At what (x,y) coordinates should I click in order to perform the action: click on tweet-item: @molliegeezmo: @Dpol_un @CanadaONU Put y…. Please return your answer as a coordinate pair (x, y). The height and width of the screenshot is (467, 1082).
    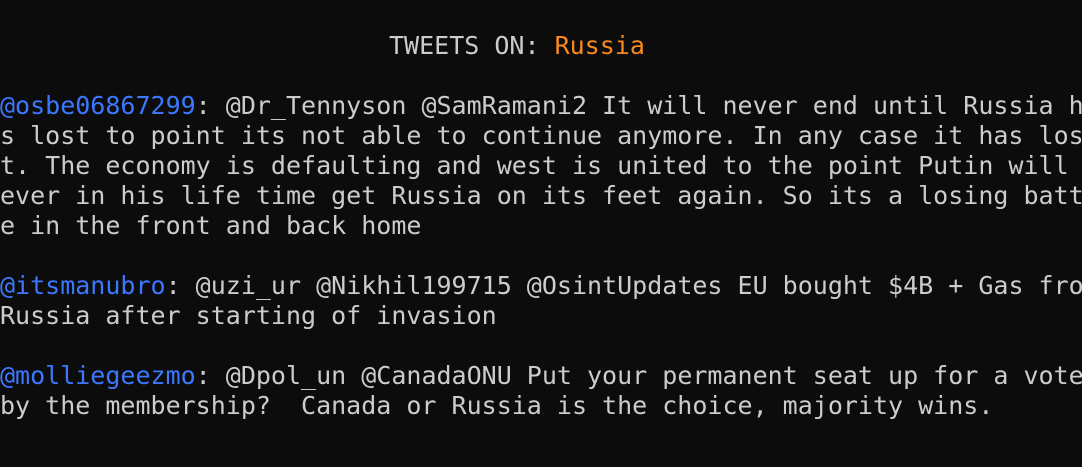
    Looking at the image, I should click on (541, 391).